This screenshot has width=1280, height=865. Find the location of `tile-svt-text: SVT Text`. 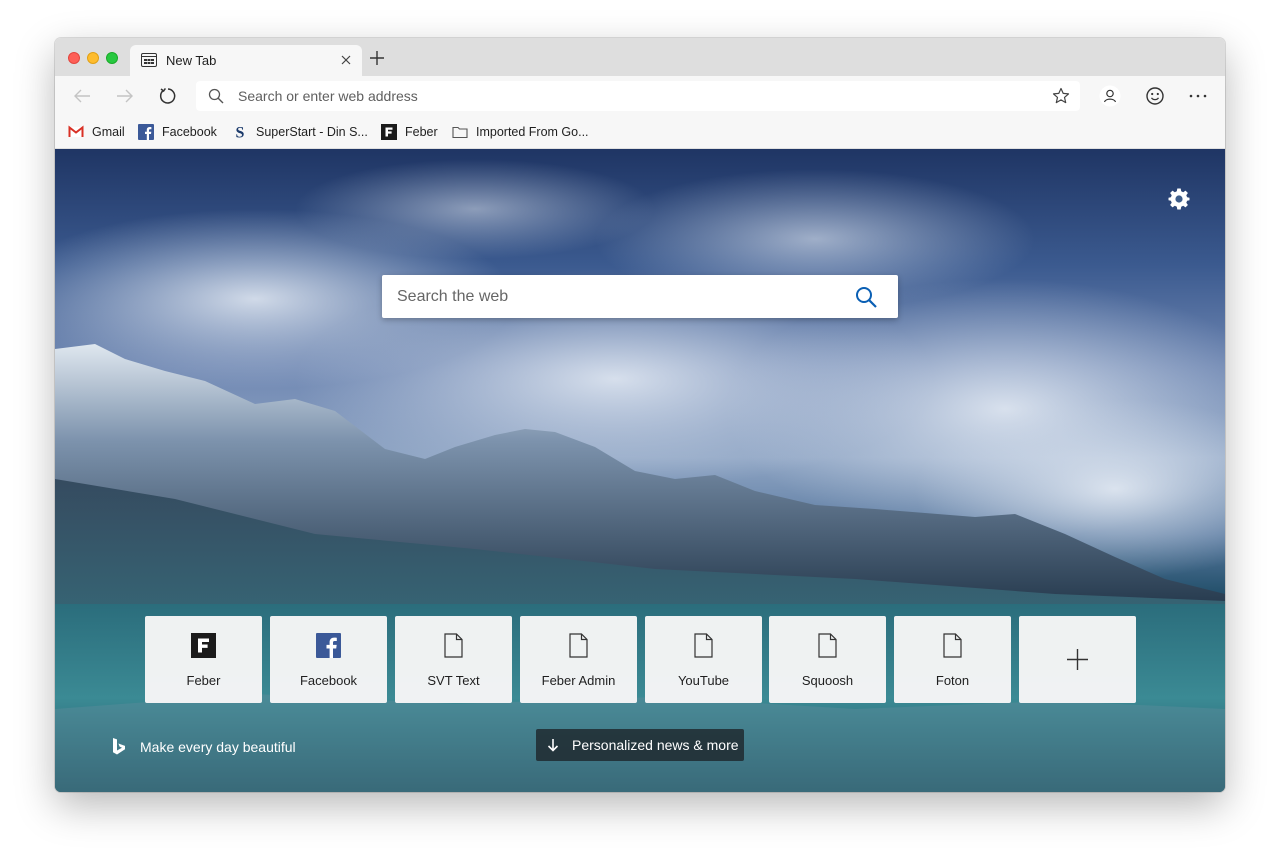

tile-svt-text: SVT Text is located at coordinates (453, 659).